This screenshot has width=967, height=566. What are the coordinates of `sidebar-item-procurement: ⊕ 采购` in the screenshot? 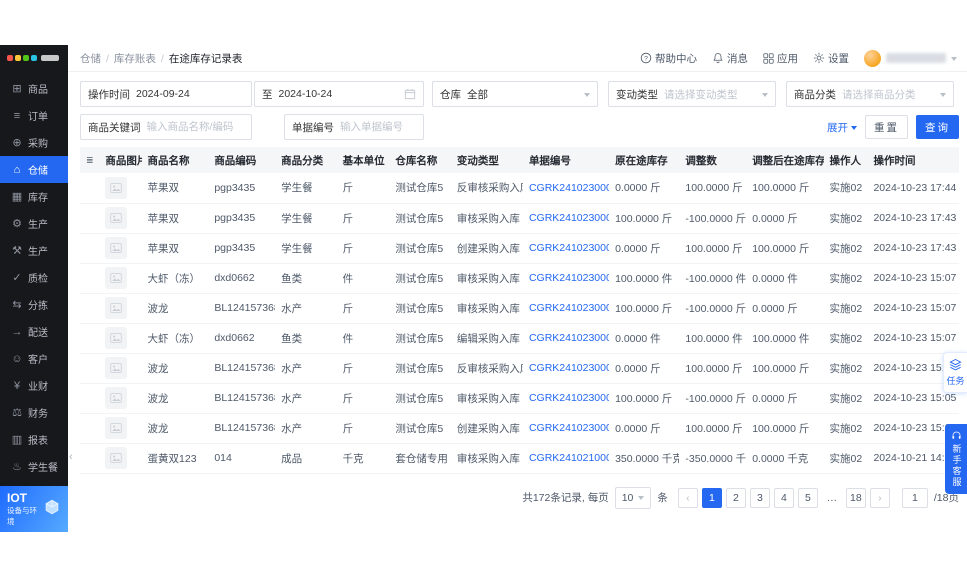 It's located at (34, 142).